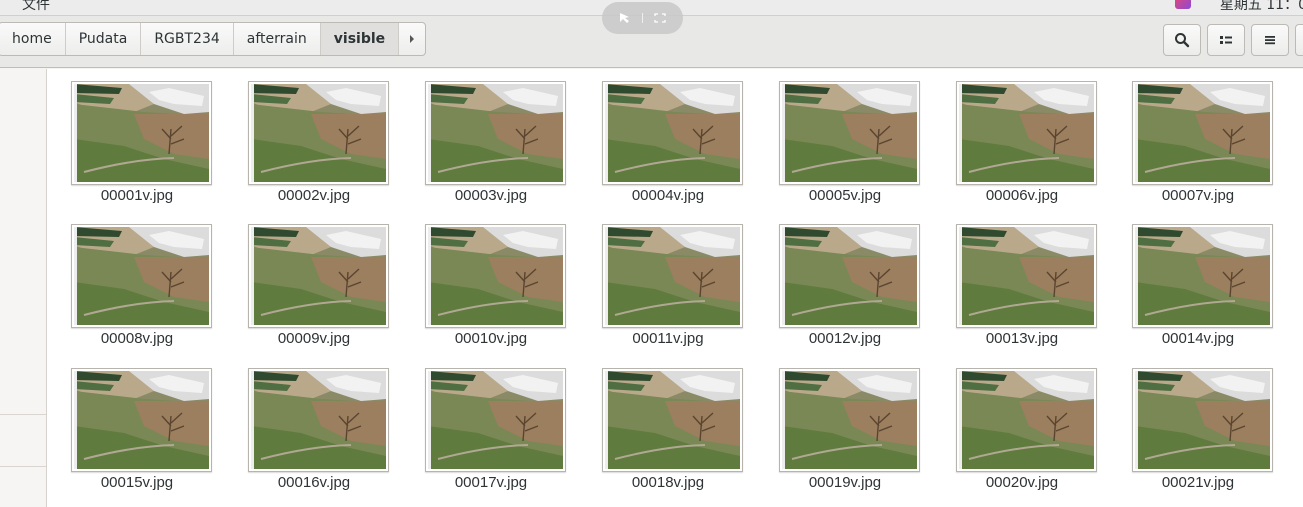 The image size is (1303, 507). Describe the element at coordinates (660, 18) in the screenshot. I see `fullscreen-icon` at that location.